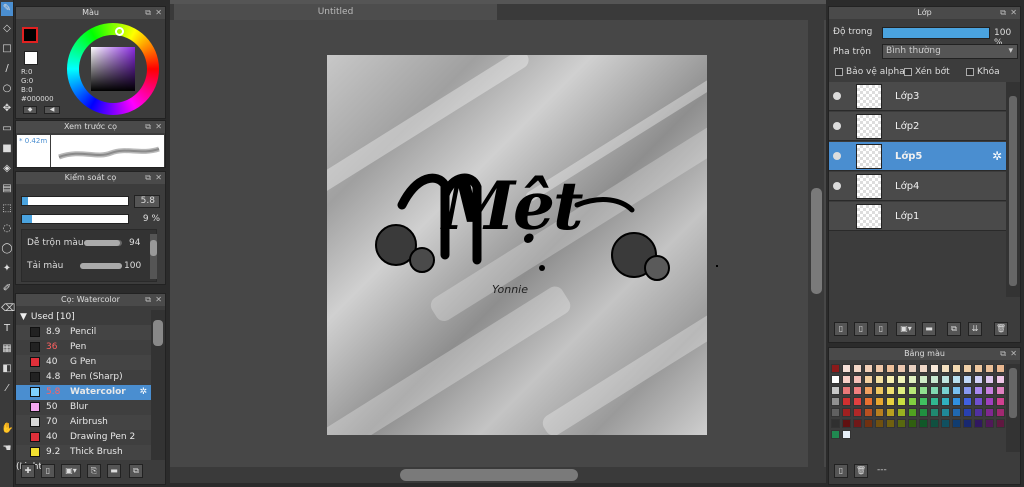  Describe the element at coordinates (83, 458) in the screenshot. I see `brush-list-item: 9.2Thick Brush (Light` at that location.